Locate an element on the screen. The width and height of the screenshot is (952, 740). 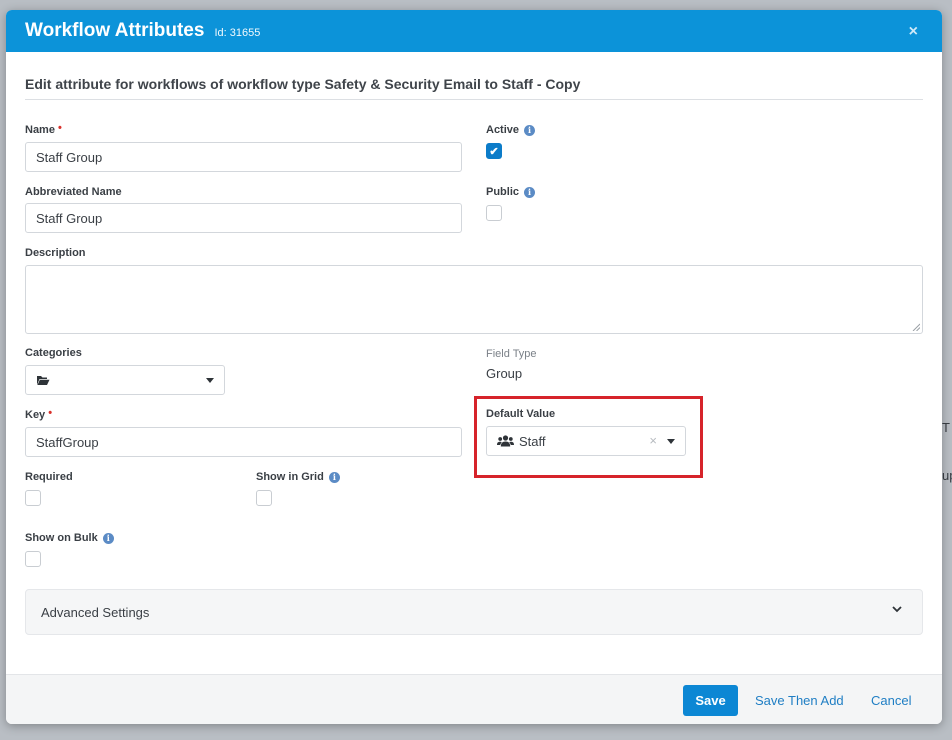
description-label: Description is located at coordinates (55, 253).